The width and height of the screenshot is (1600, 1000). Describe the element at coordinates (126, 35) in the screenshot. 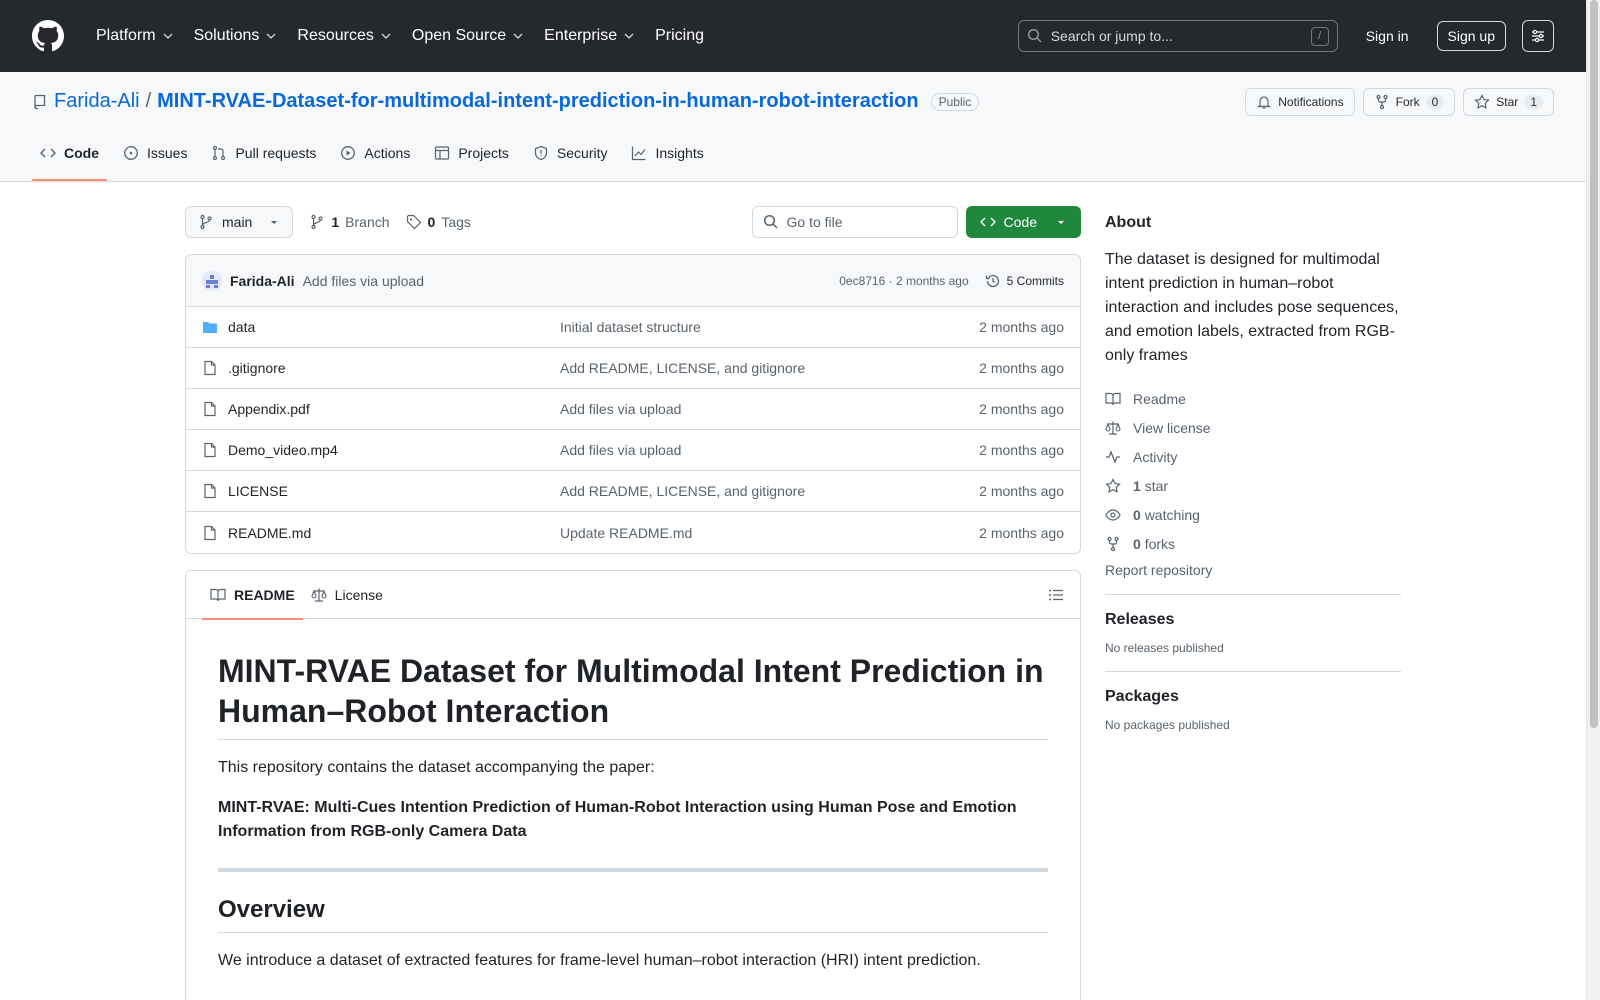

I see `nav-label: Platform` at that location.